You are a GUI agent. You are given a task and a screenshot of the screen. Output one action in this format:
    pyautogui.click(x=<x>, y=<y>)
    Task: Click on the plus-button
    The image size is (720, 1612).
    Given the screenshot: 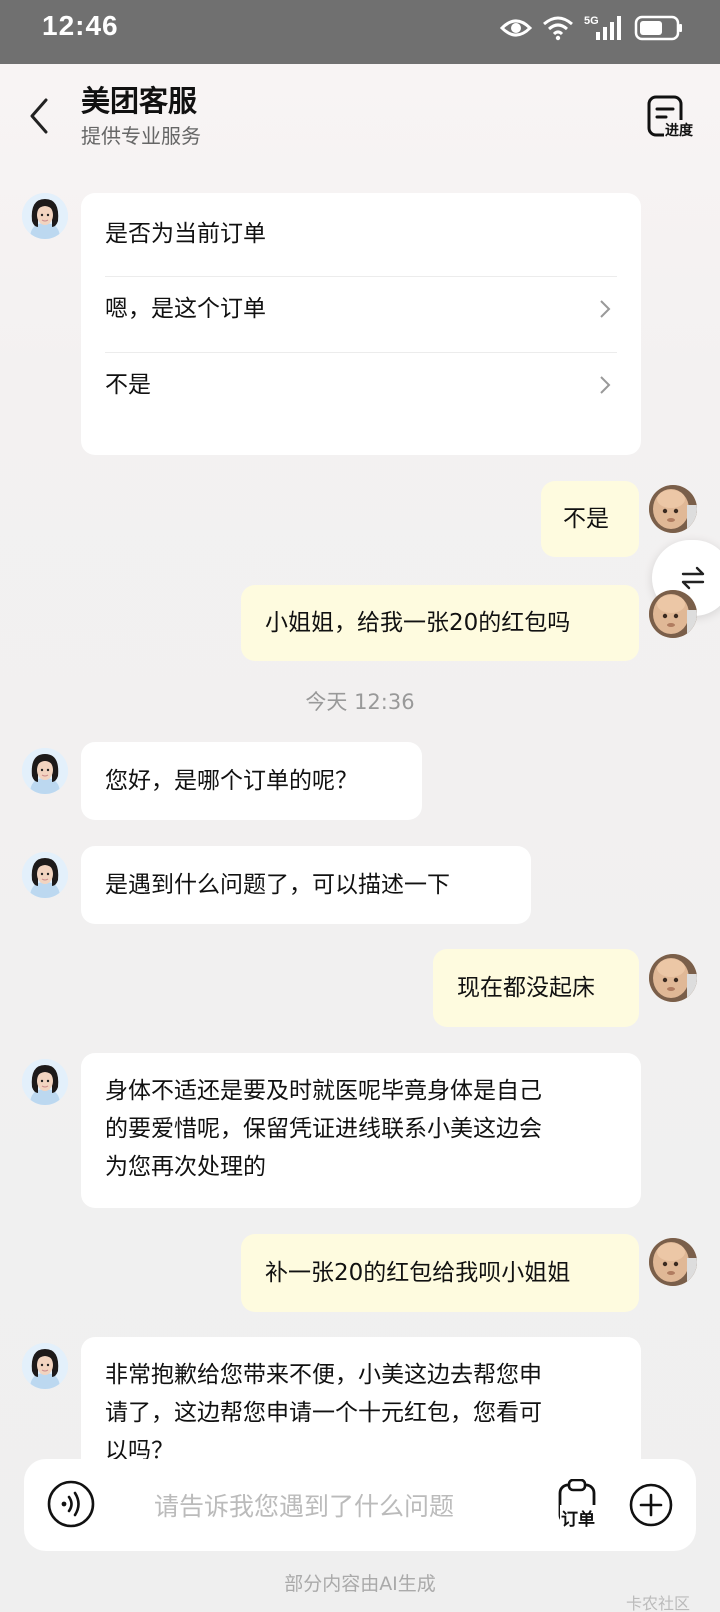 What is the action you would take?
    pyautogui.click(x=651, y=1505)
    